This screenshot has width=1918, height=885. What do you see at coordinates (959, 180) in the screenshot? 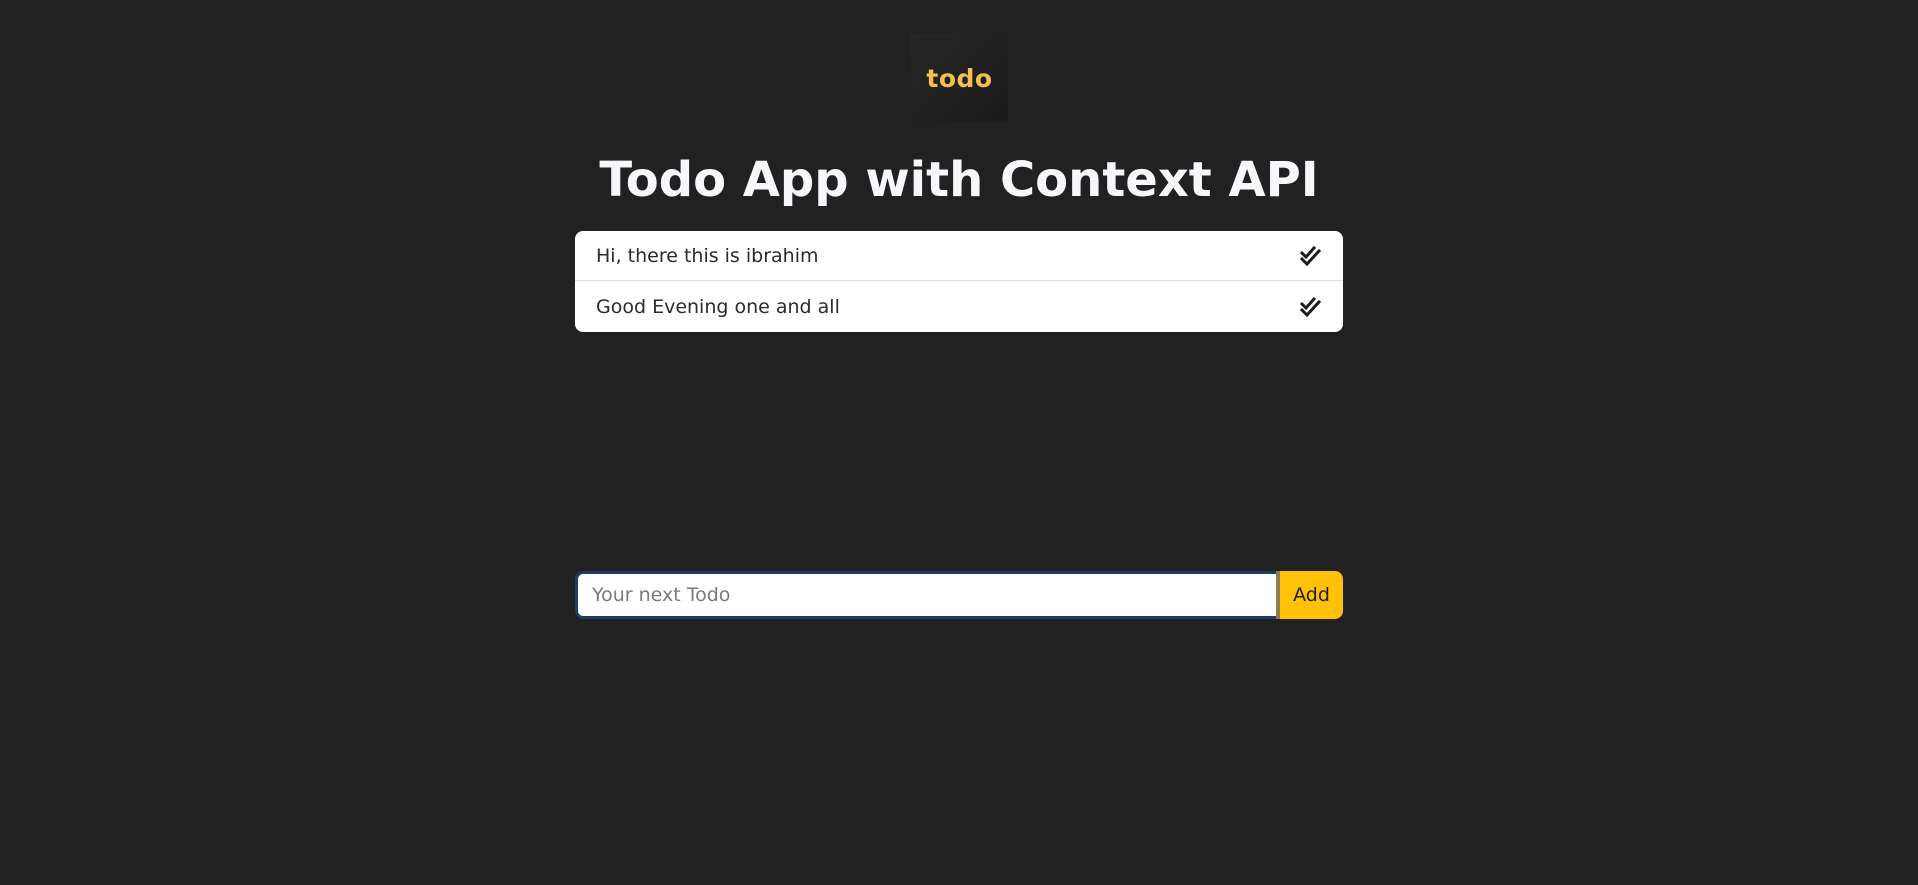
I see `page-title: Todo App with Context API` at bounding box center [959, 180].